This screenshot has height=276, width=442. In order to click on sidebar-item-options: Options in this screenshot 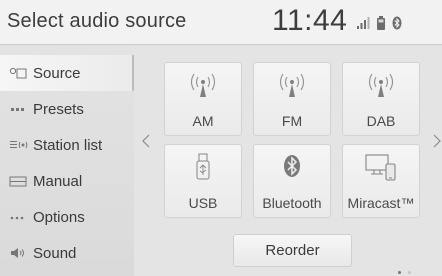, I will do `click(67, 217)`.